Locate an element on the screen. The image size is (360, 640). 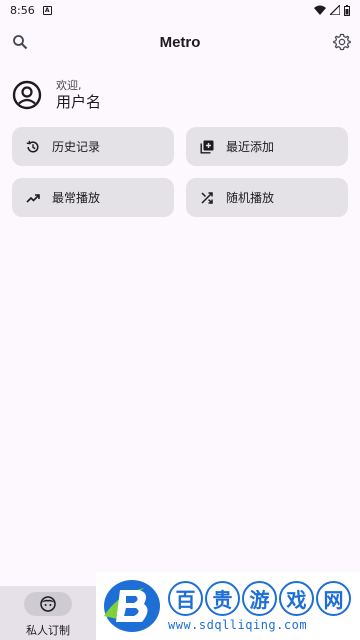
shuffle-icon is located at coordinates (207, 198).